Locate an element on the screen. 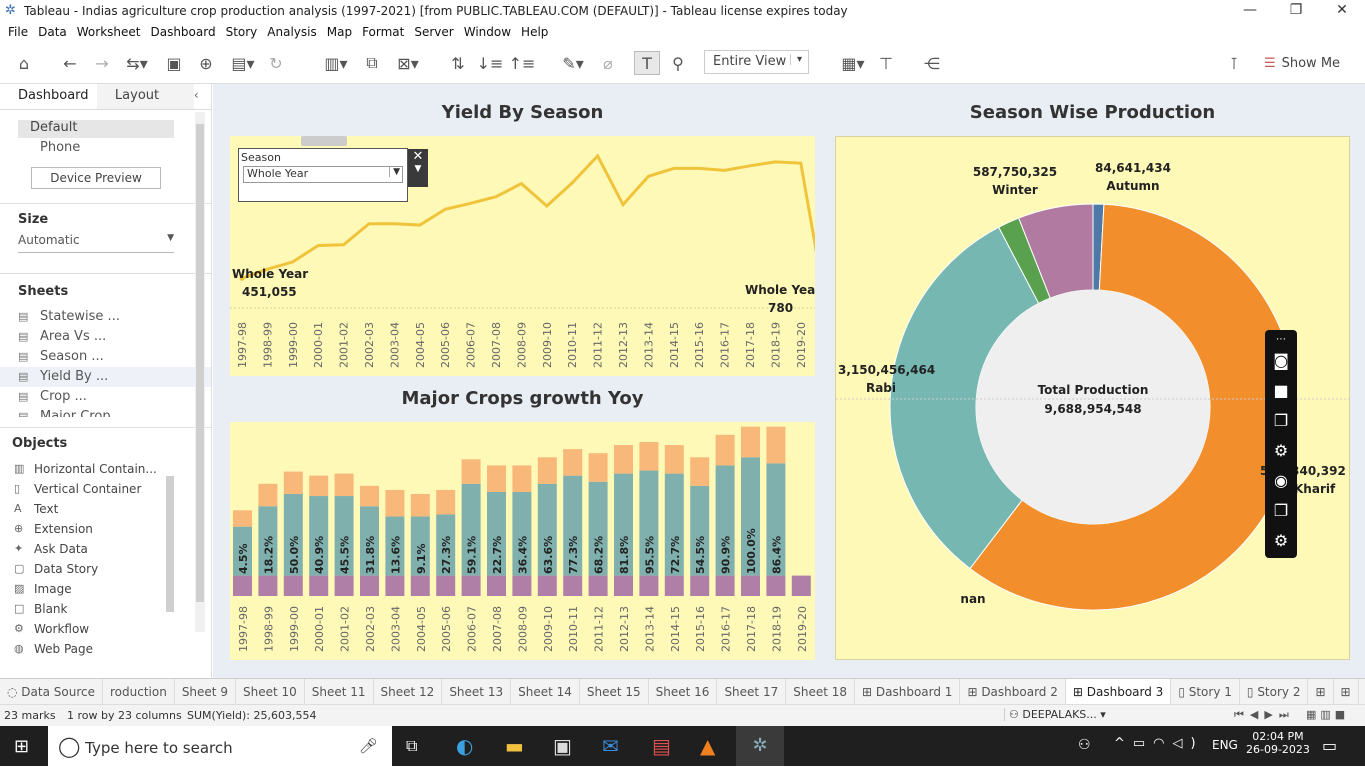 The width and height of the screenshot is (1365, 768). task-view-icon: ⧉ is located at coordinates (411, 746).